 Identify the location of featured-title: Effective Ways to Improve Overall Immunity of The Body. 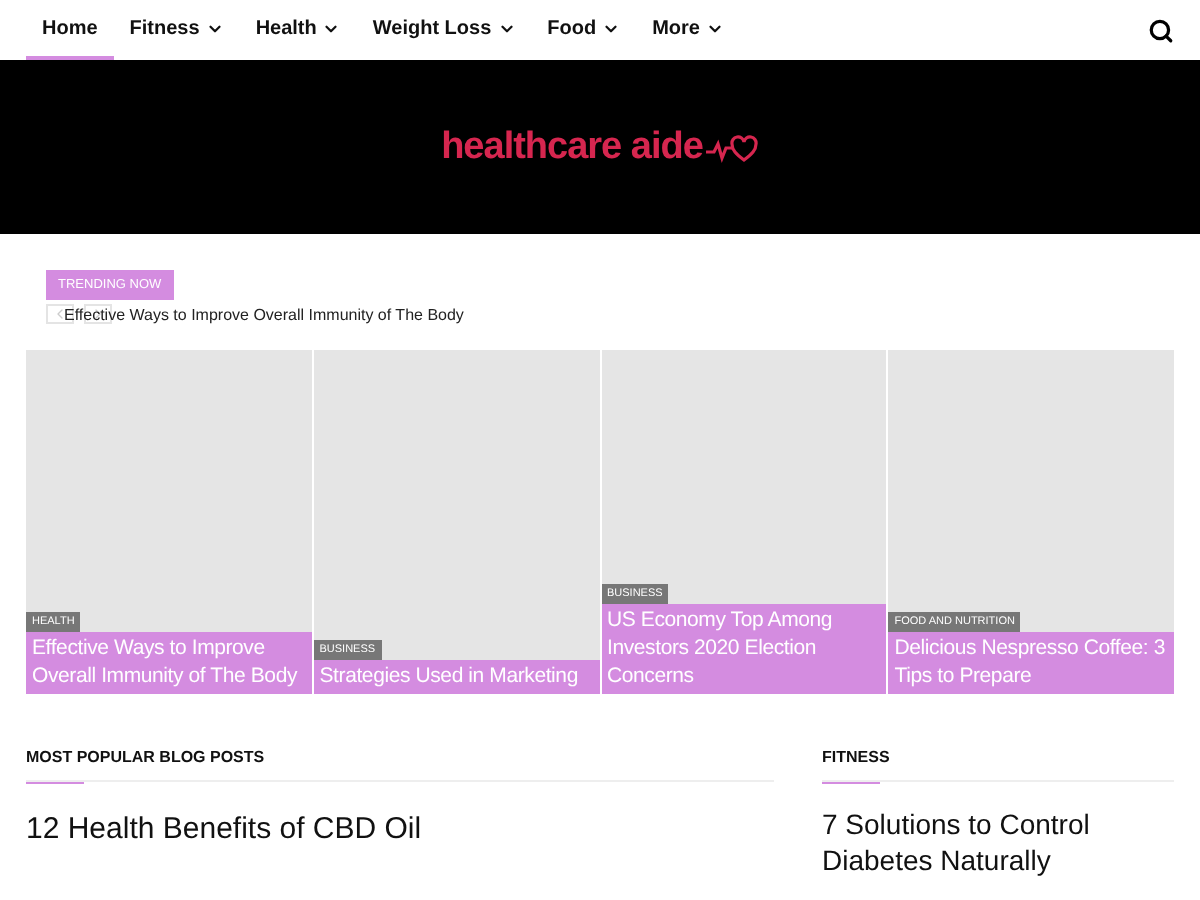
(169, 663).